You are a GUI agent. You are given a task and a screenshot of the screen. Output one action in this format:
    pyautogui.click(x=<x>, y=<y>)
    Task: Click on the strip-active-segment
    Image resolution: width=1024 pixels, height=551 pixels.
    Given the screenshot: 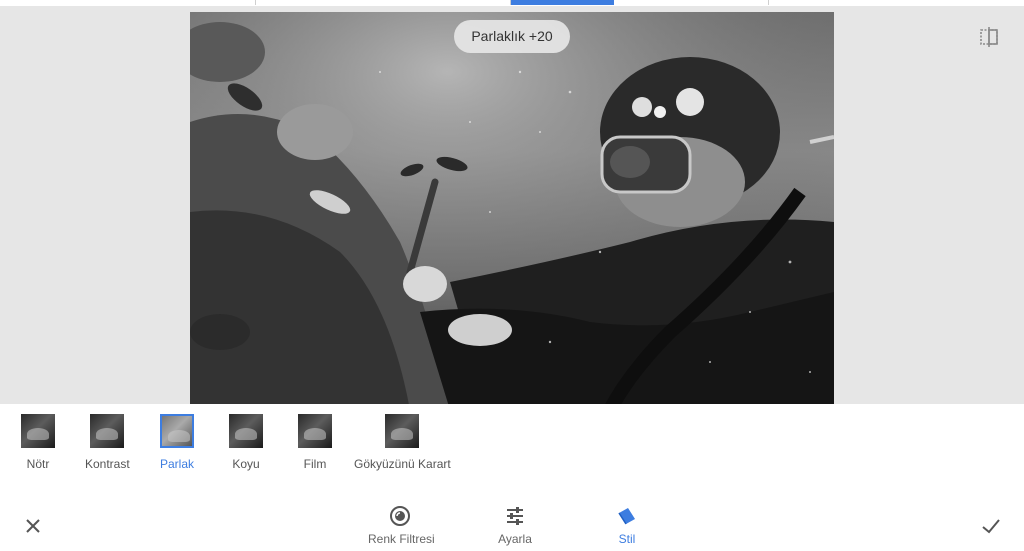 What is the action you would take?
    pyautogui.click(x=562, y=2)
    